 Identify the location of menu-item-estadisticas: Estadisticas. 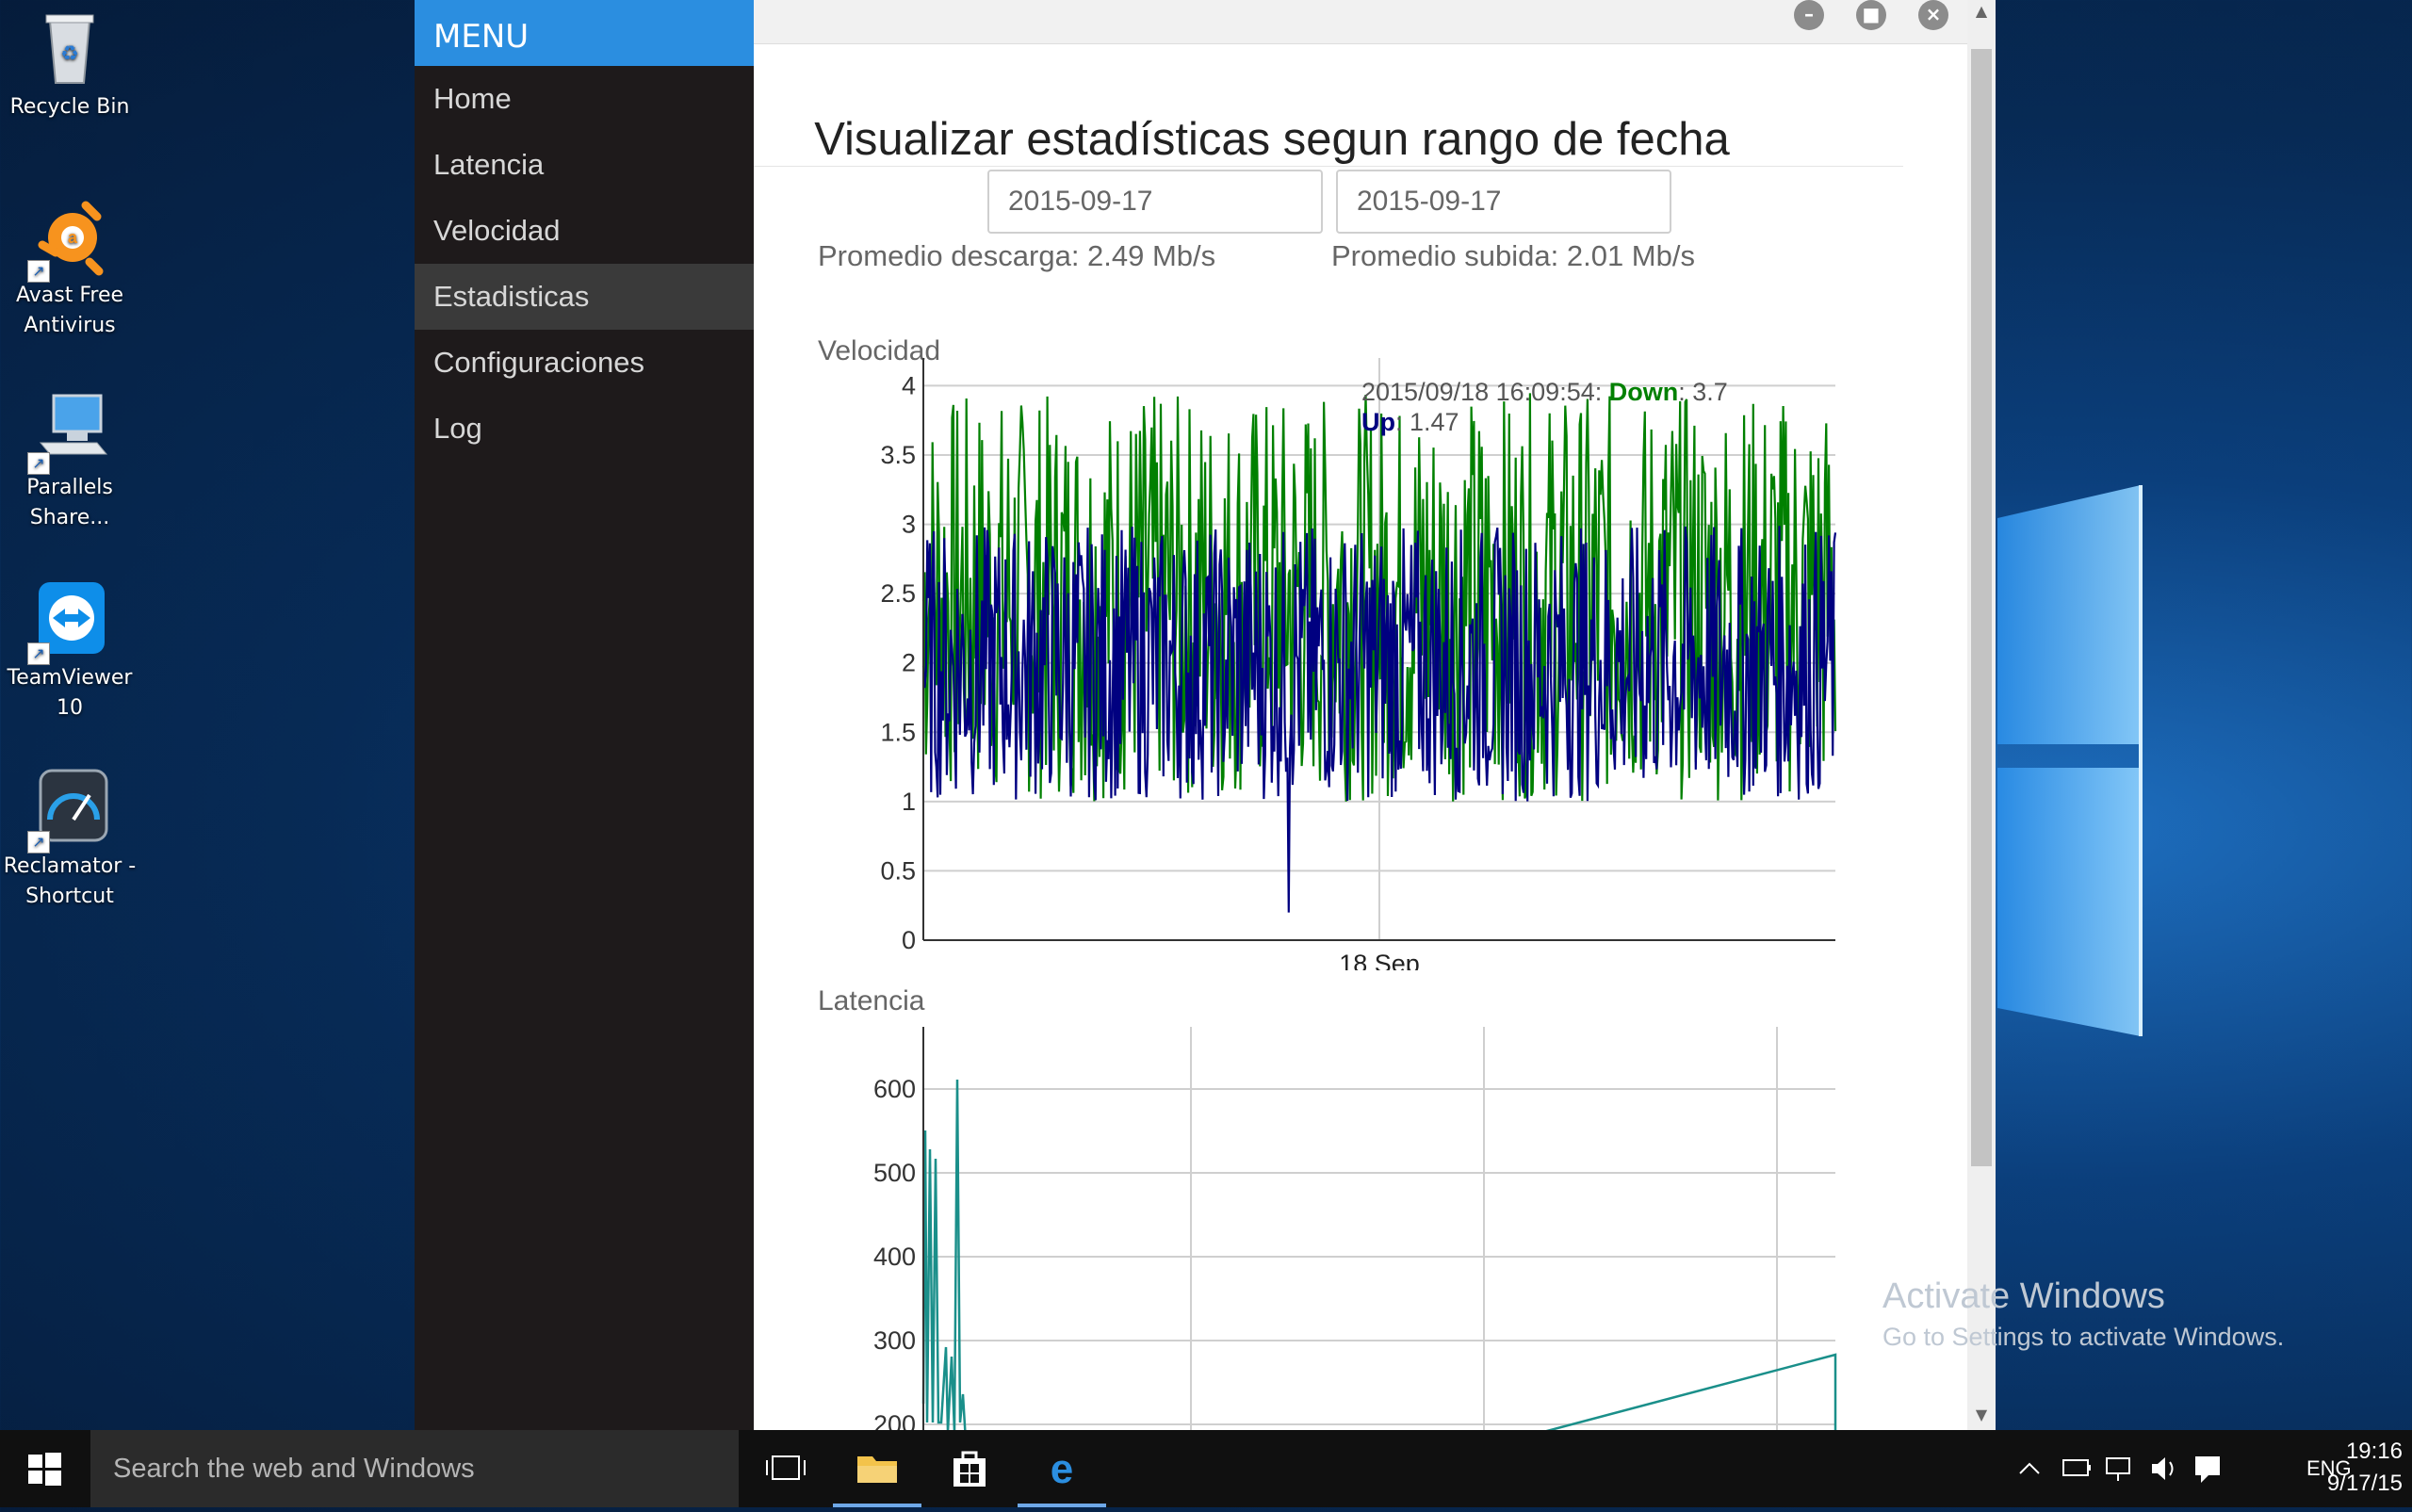
(584, 297).